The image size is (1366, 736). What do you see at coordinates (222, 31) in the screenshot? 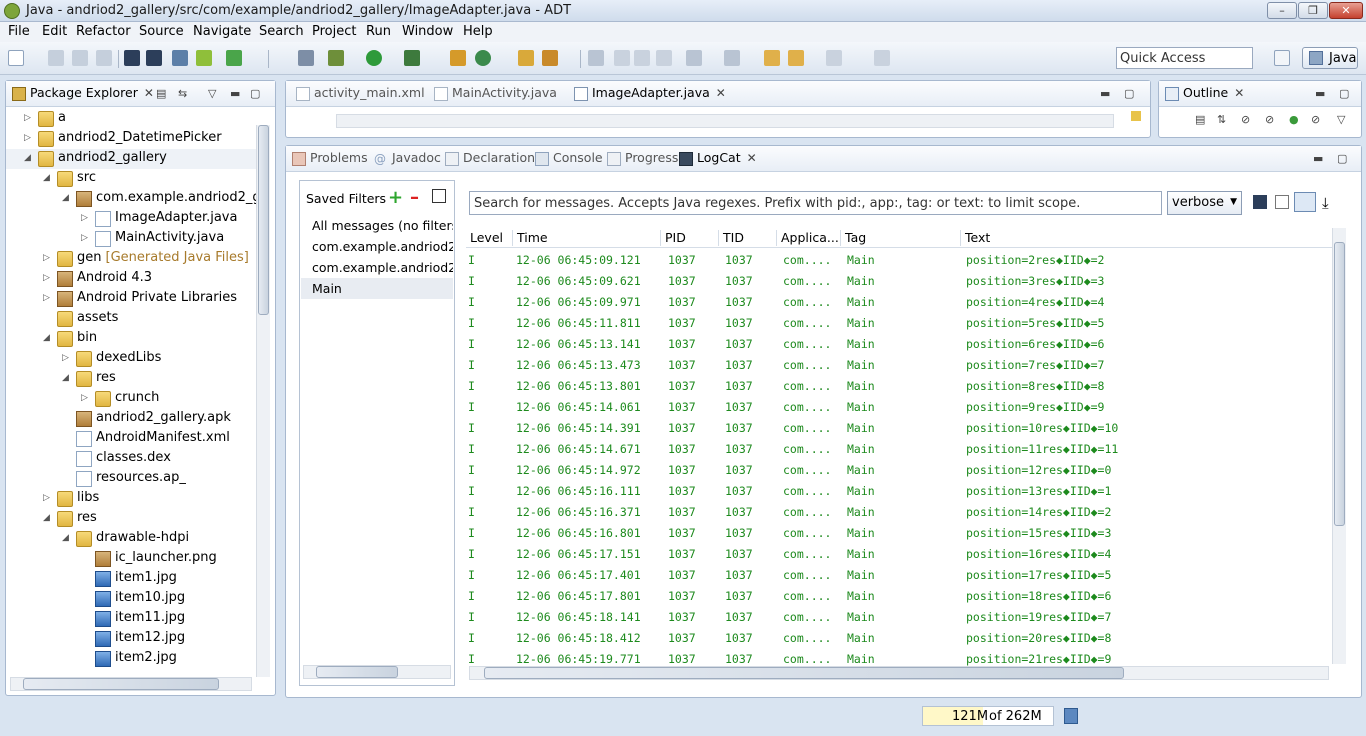
I see `menu-navigate: Navigate` at bounding box center [222, 31].